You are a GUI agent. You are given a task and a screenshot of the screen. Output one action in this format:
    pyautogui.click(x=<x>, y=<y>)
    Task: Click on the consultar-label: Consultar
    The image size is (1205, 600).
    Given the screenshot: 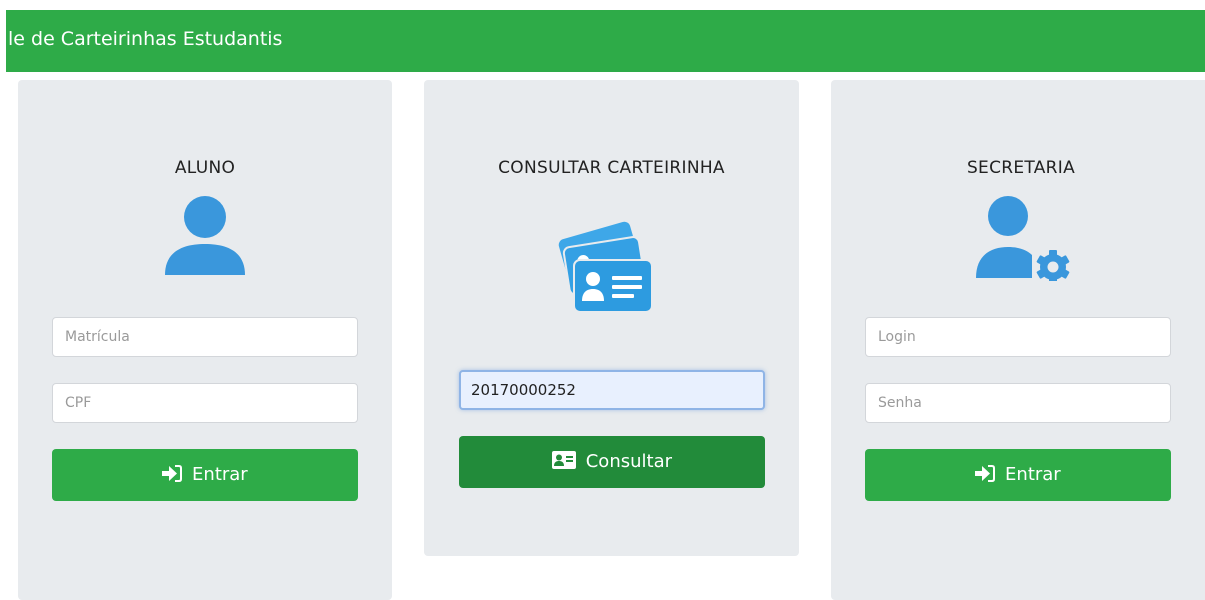 What is the action you would take?
    pyautogui.click(x=628, y=461)
    